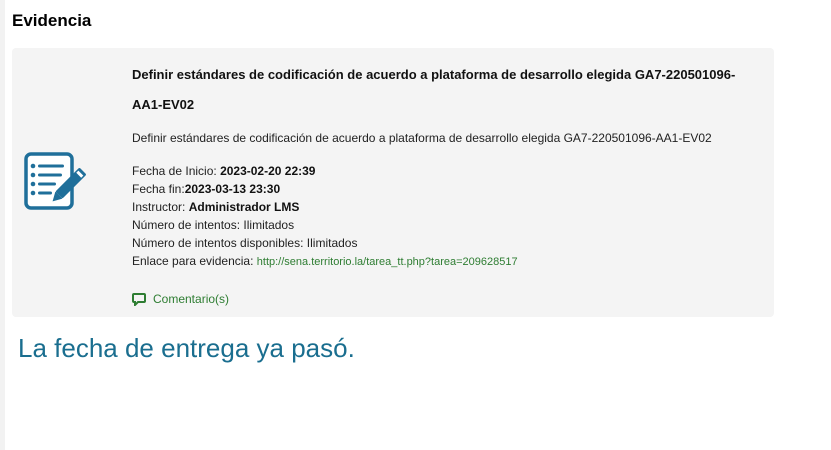 This screenshot has height=450, width=831. I want to click on document-edit-icon, so click(55, 181).